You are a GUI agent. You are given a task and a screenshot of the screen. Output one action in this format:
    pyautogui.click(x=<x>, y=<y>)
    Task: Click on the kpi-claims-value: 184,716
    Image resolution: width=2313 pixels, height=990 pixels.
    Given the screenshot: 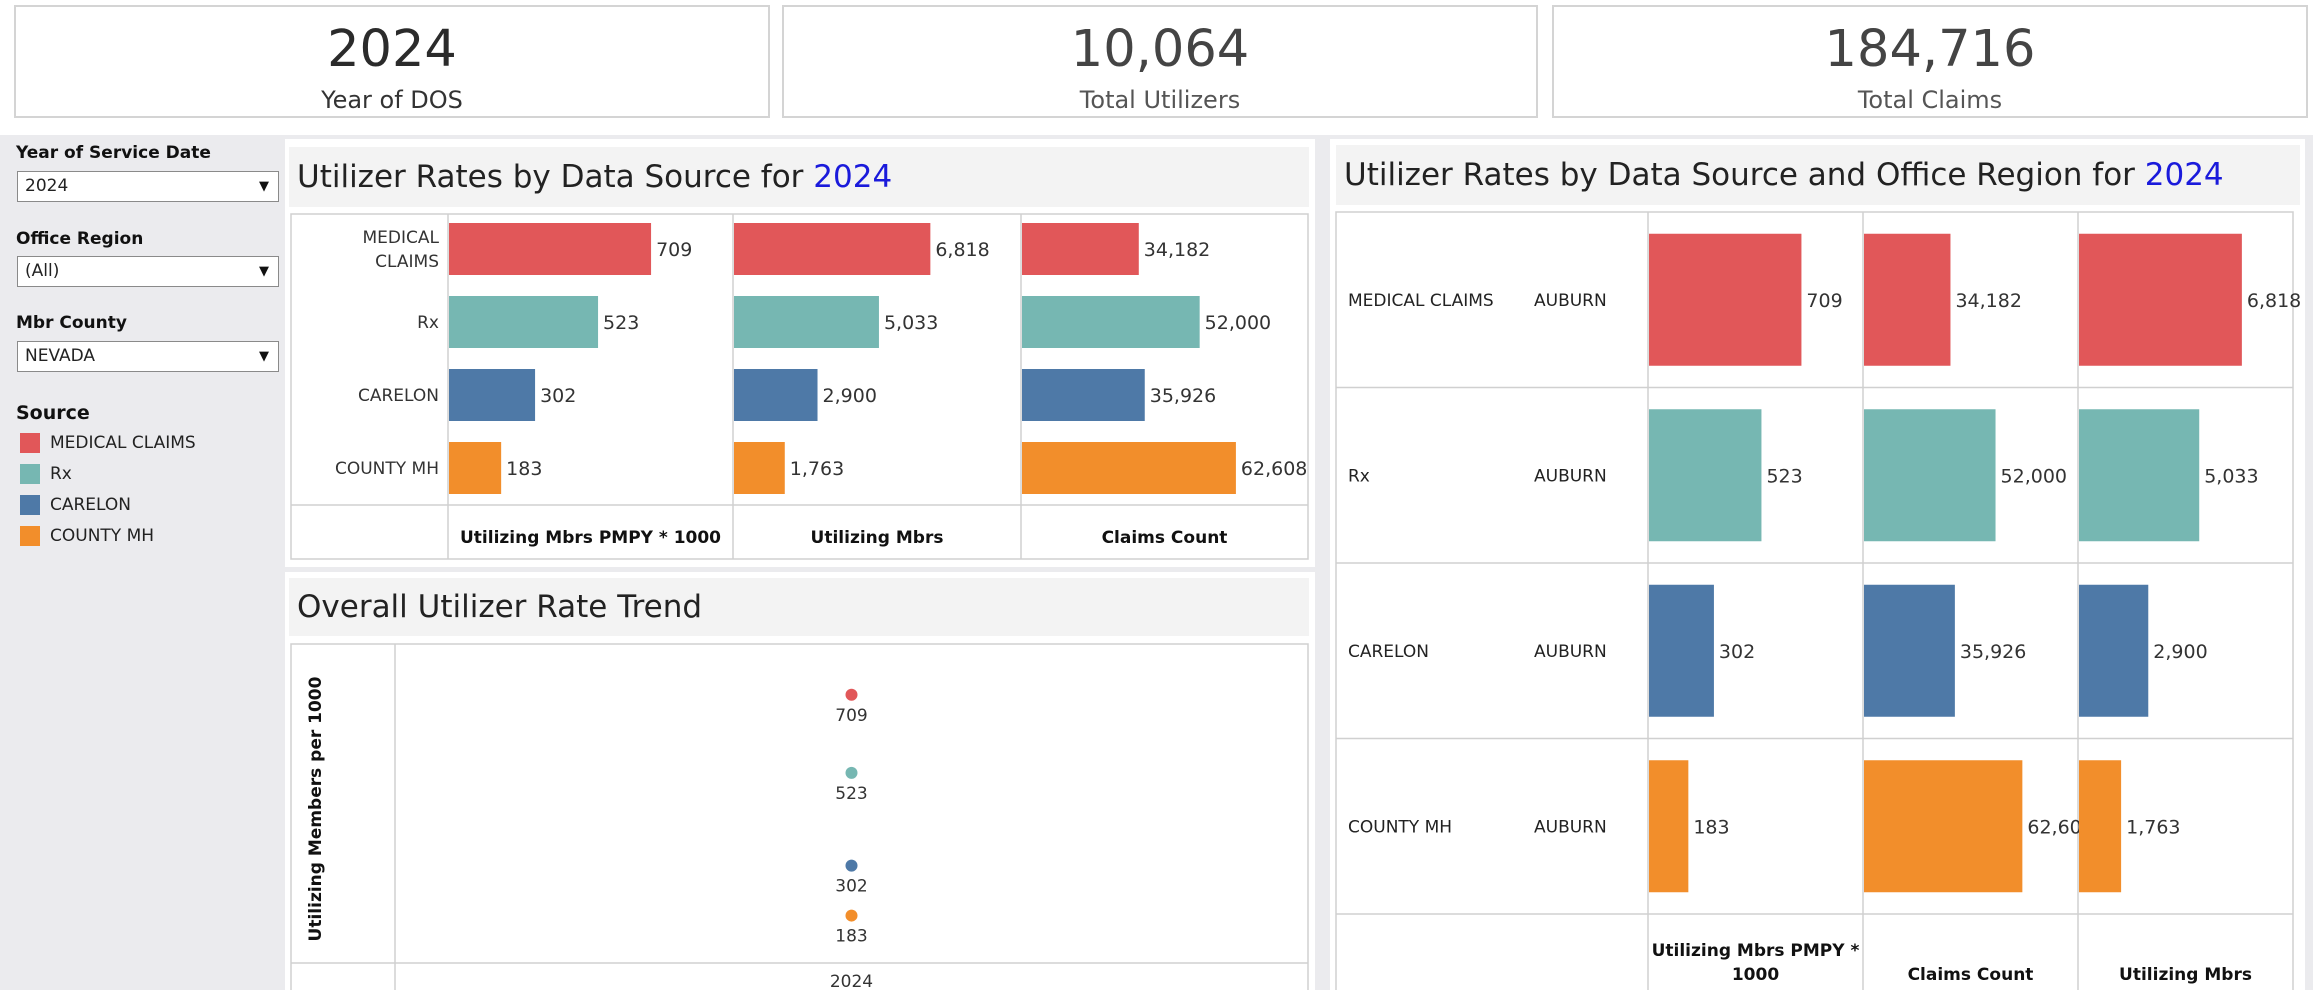 What is the action you would take?
    pyautogui.click(x=1930, y=49)
    